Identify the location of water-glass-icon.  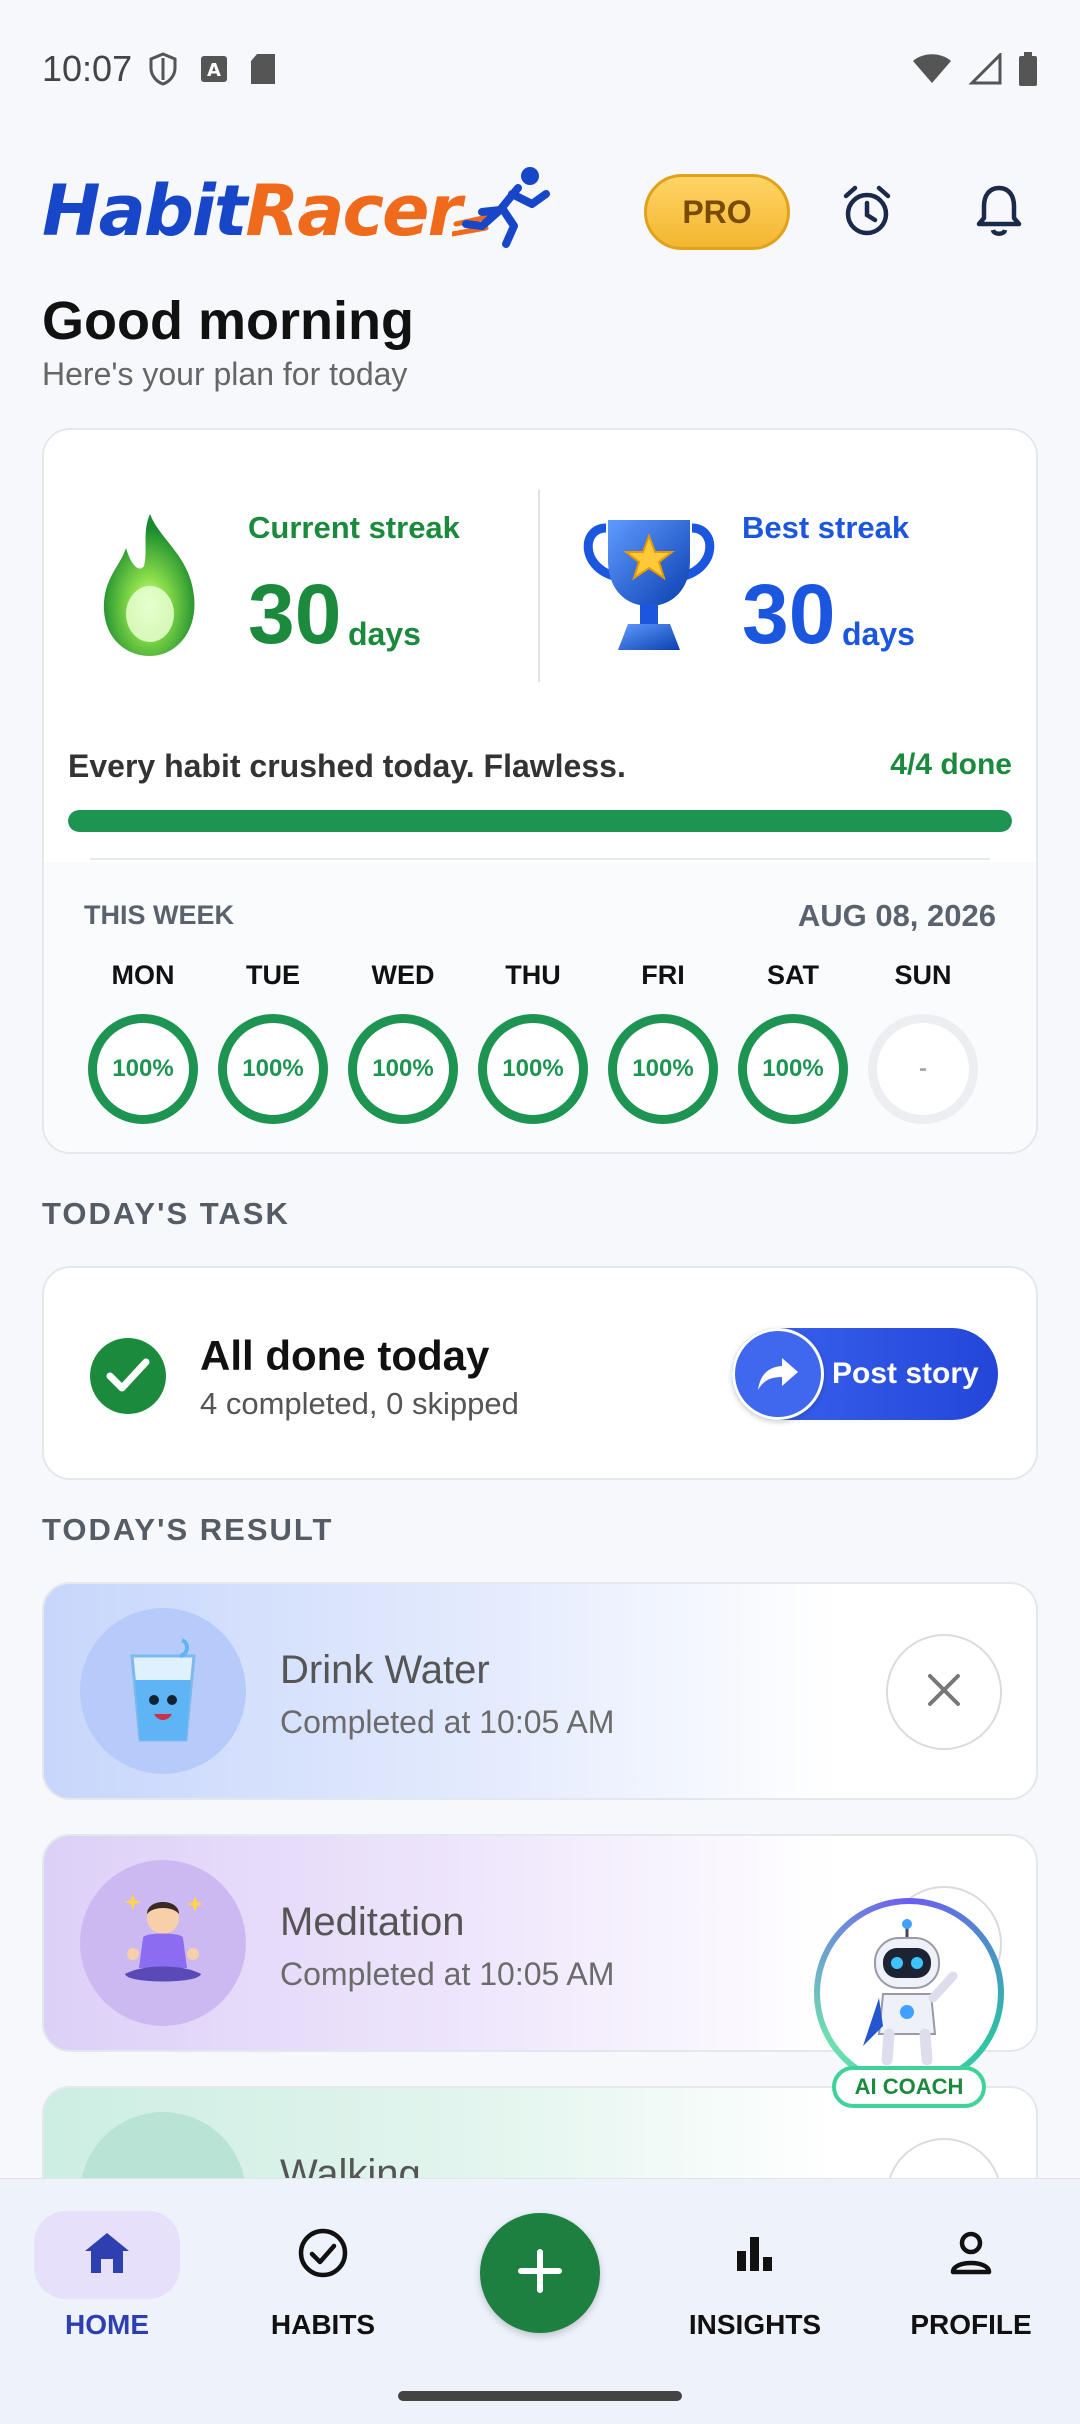
(163, 1691).